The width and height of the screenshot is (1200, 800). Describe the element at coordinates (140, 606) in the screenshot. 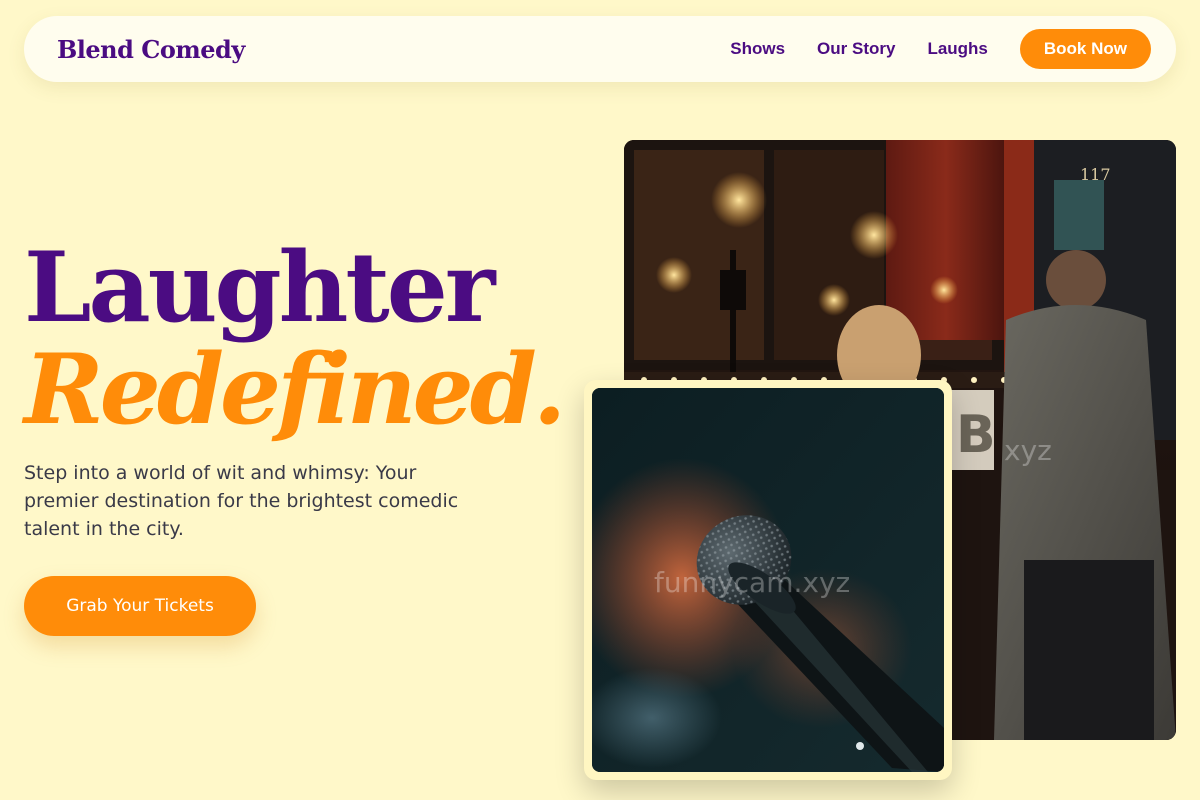

I see `grab-tickets-button: Grab Your Tickets` at that location.